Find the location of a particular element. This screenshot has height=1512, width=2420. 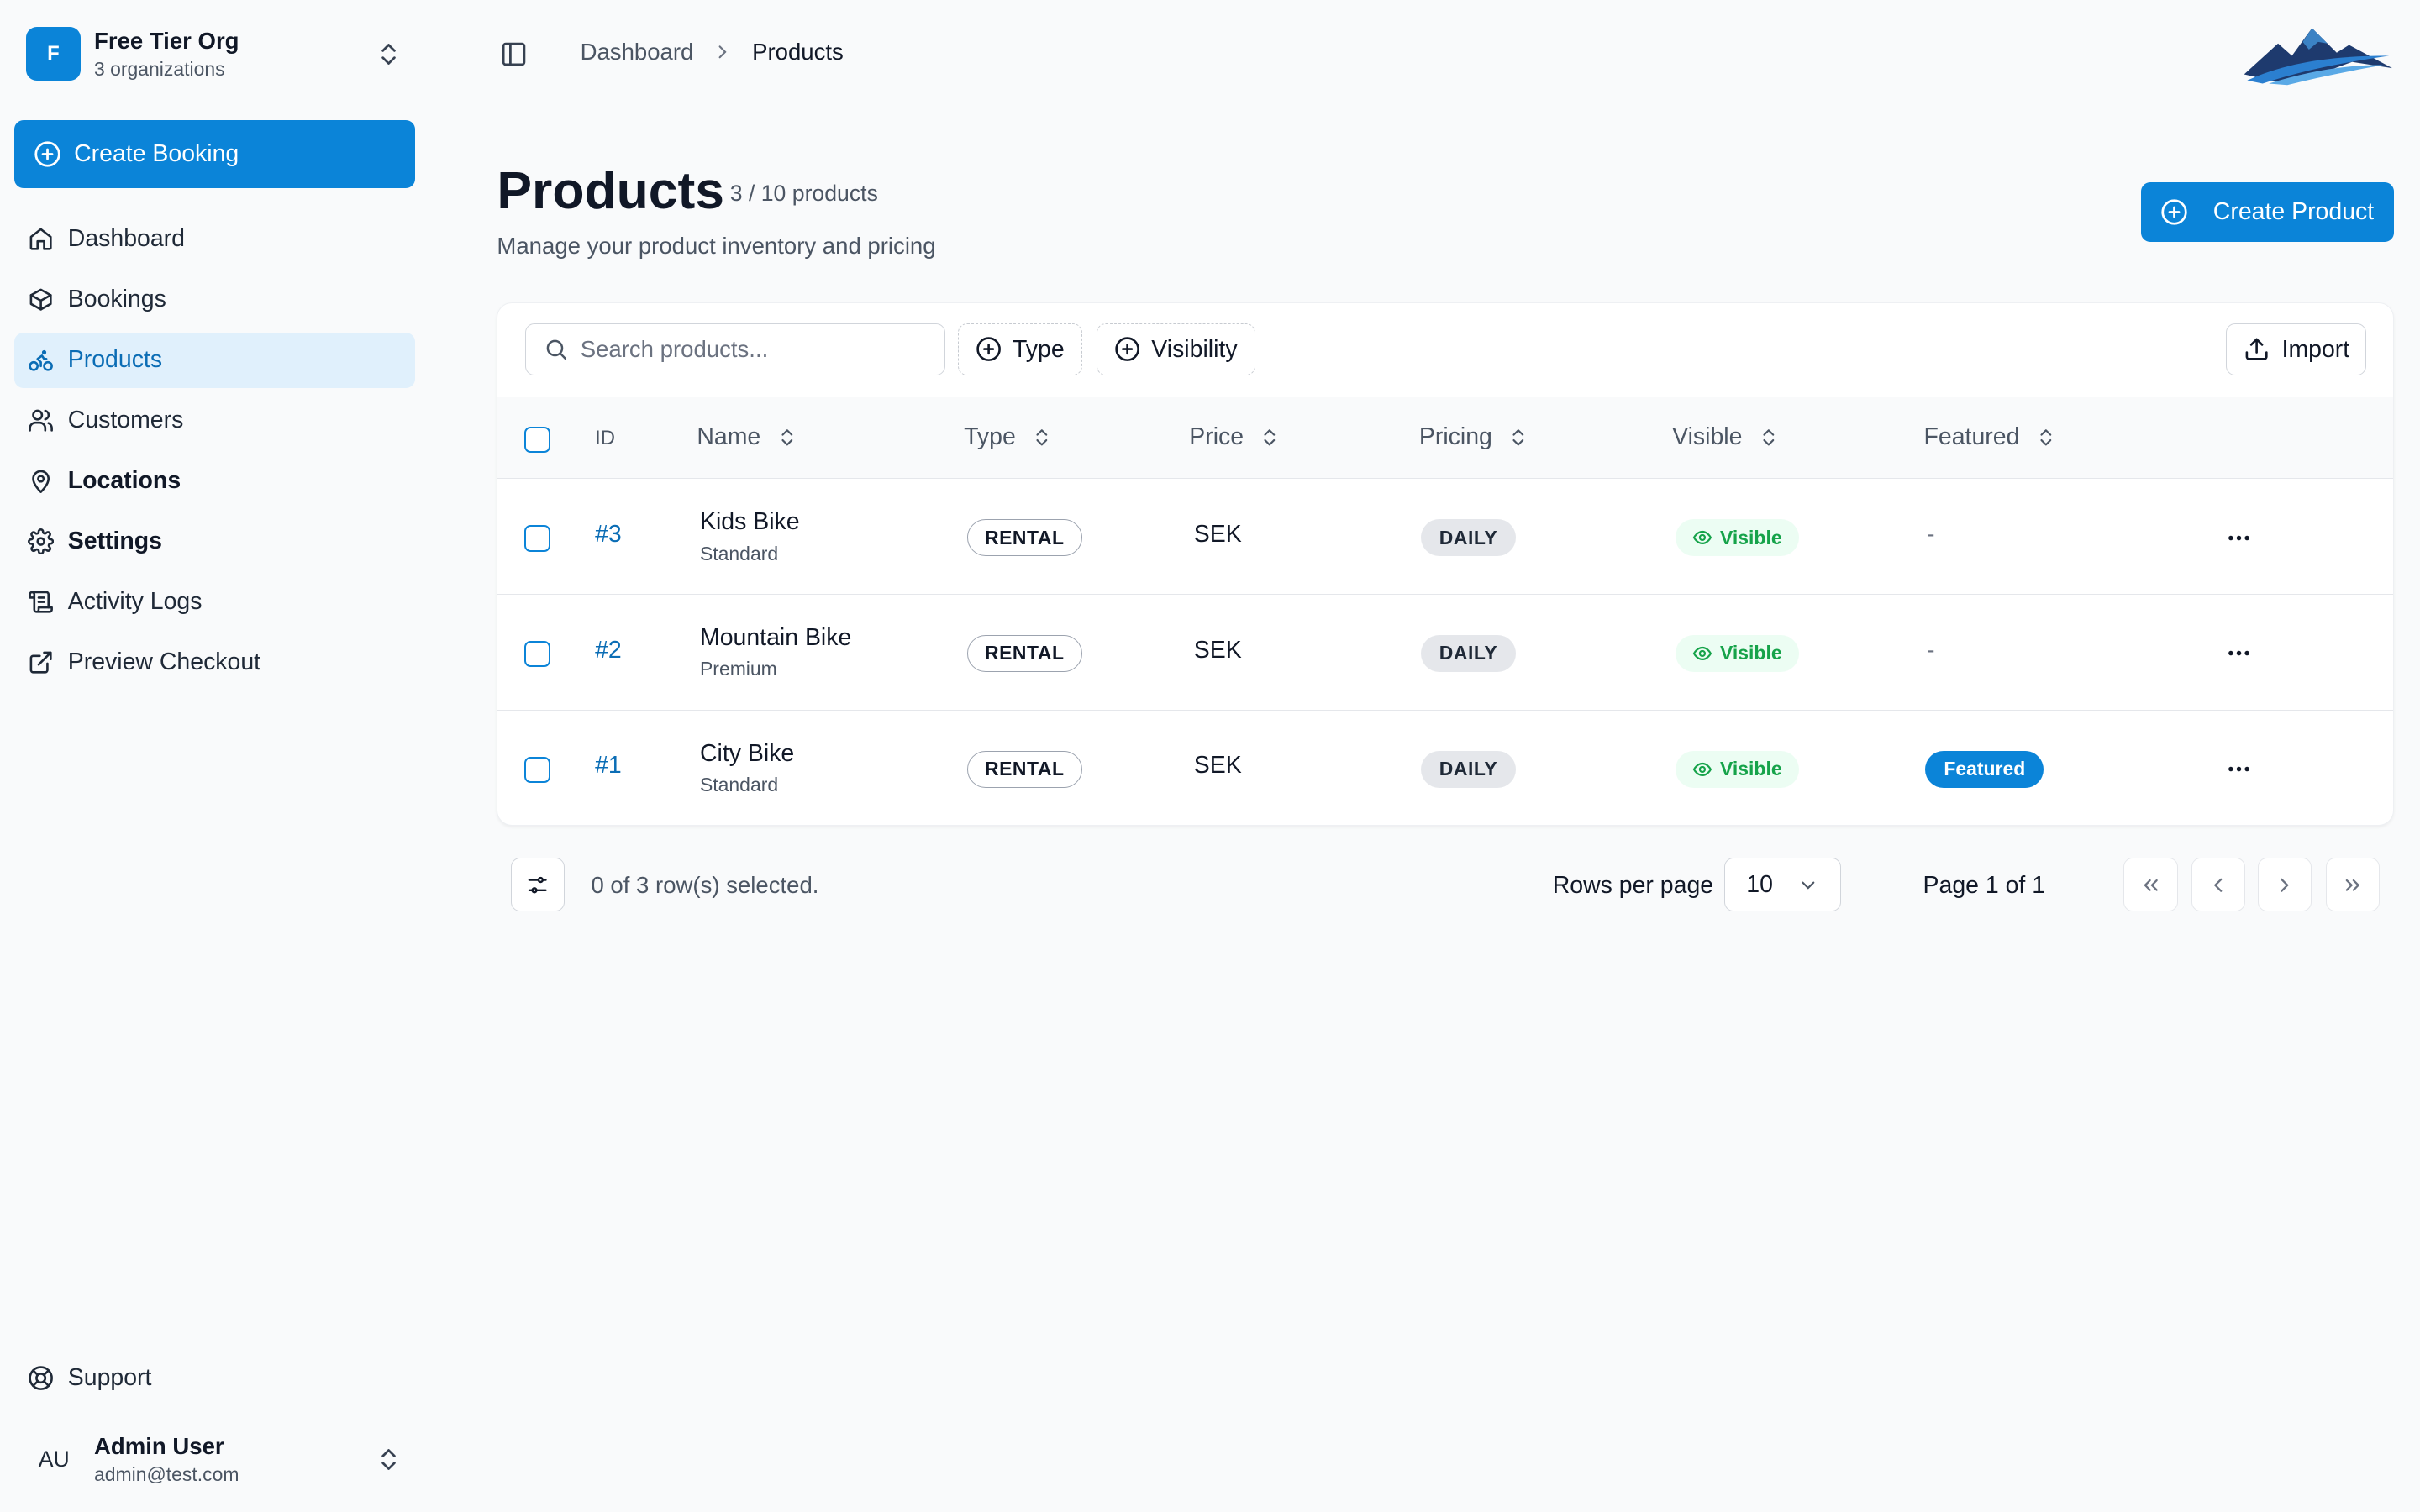

filter-visibility-button: Visibility is located at coordinates (1176, 349).